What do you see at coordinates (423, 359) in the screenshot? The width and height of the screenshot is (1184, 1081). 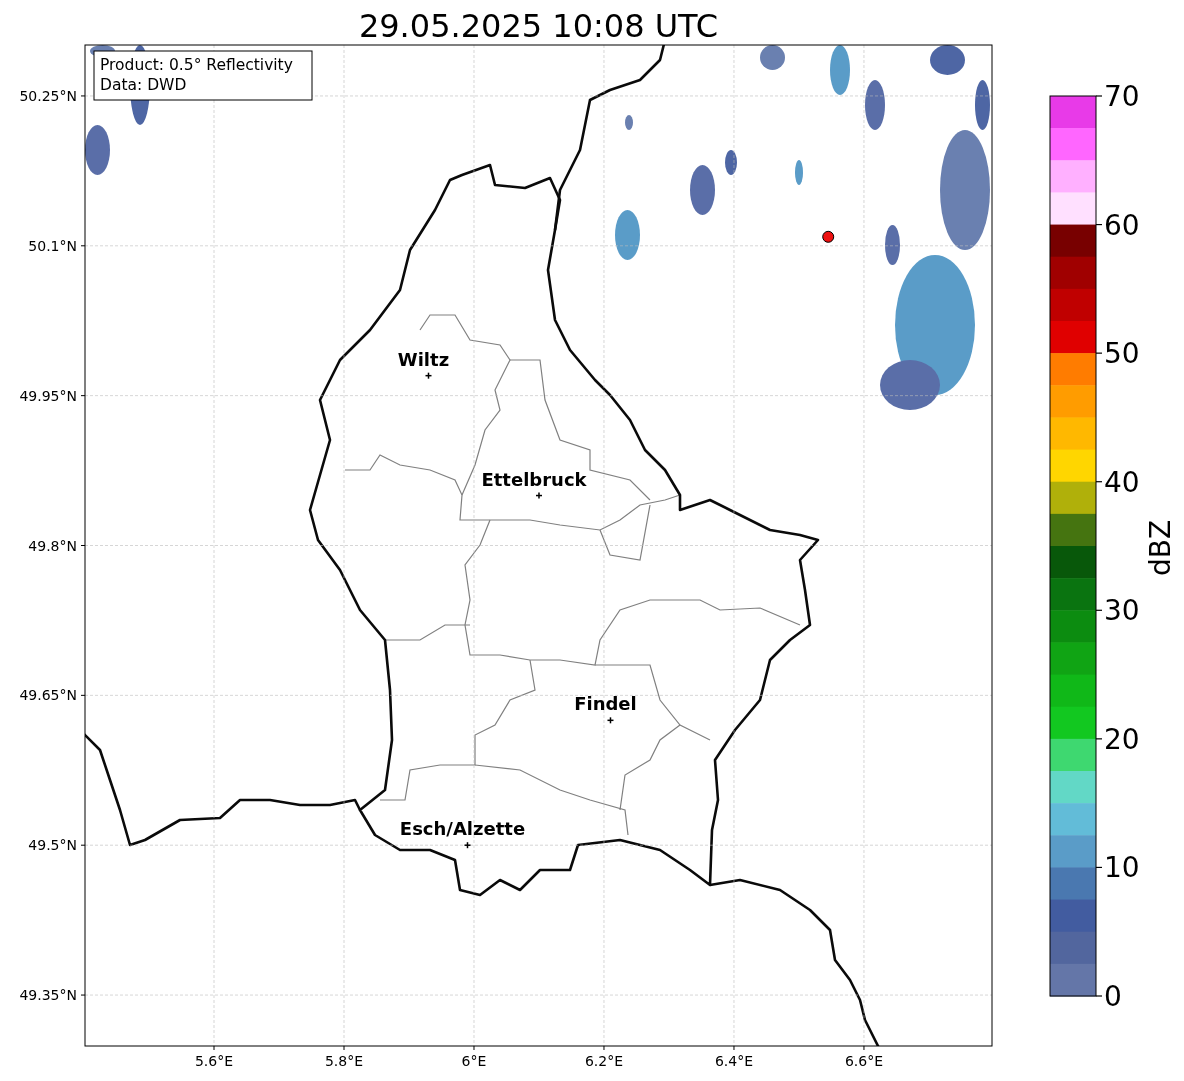 I see `city-label: Wiltz` at bounding box center [423, 359].